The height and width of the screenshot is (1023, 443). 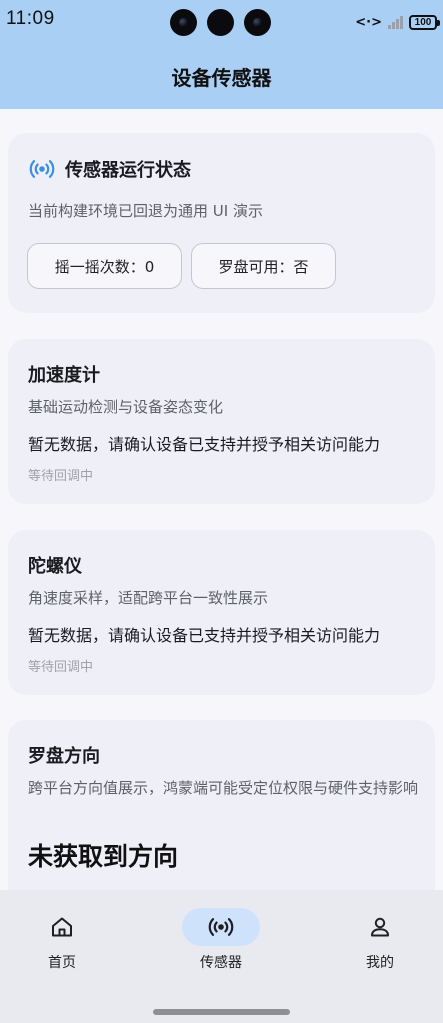 What do you see at coordinates (126, 407) in the screenshot?
I see `accelerometer-description: 基础运动检测与设备姿态变化` at bounding box center [126, 407].